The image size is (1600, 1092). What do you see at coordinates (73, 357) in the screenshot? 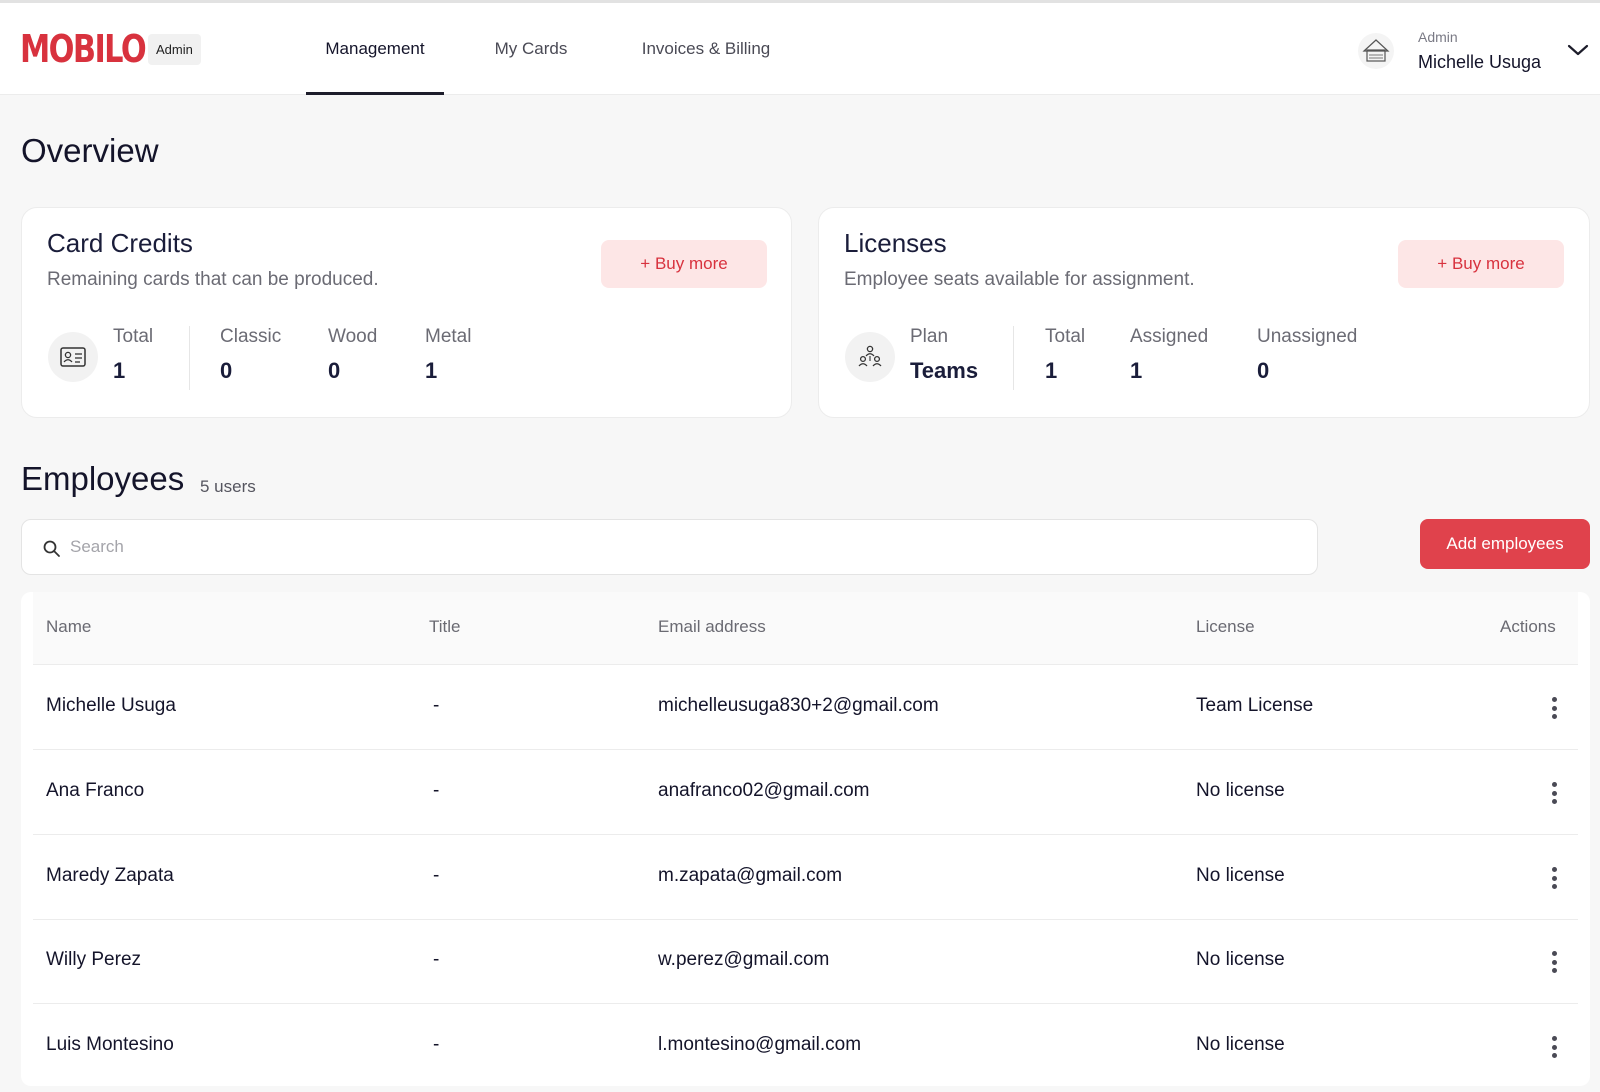
I see `id-card-icon` at bounding box center [73, 357].